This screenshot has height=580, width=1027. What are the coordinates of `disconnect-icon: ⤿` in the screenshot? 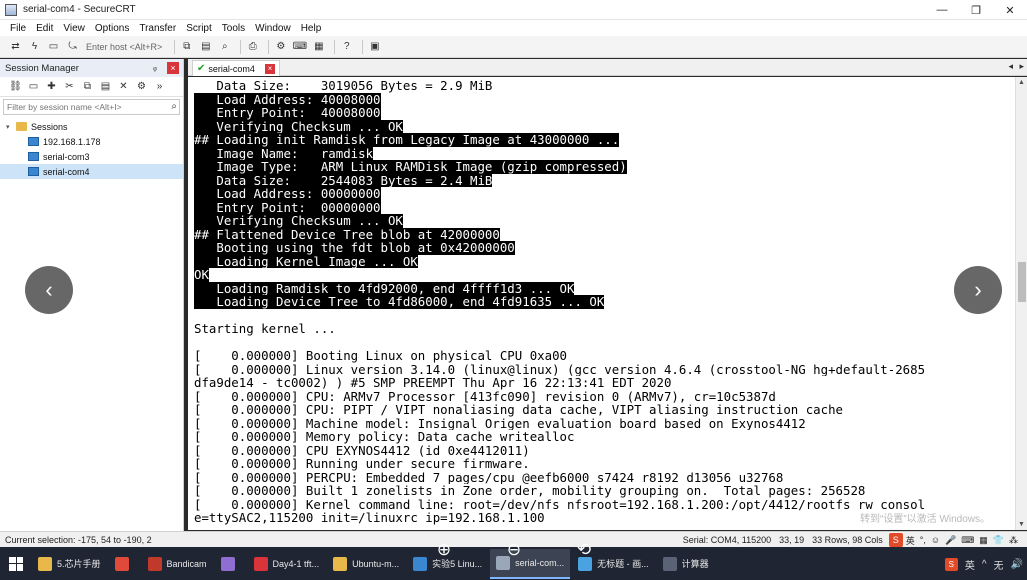 It's located at (72, 46).